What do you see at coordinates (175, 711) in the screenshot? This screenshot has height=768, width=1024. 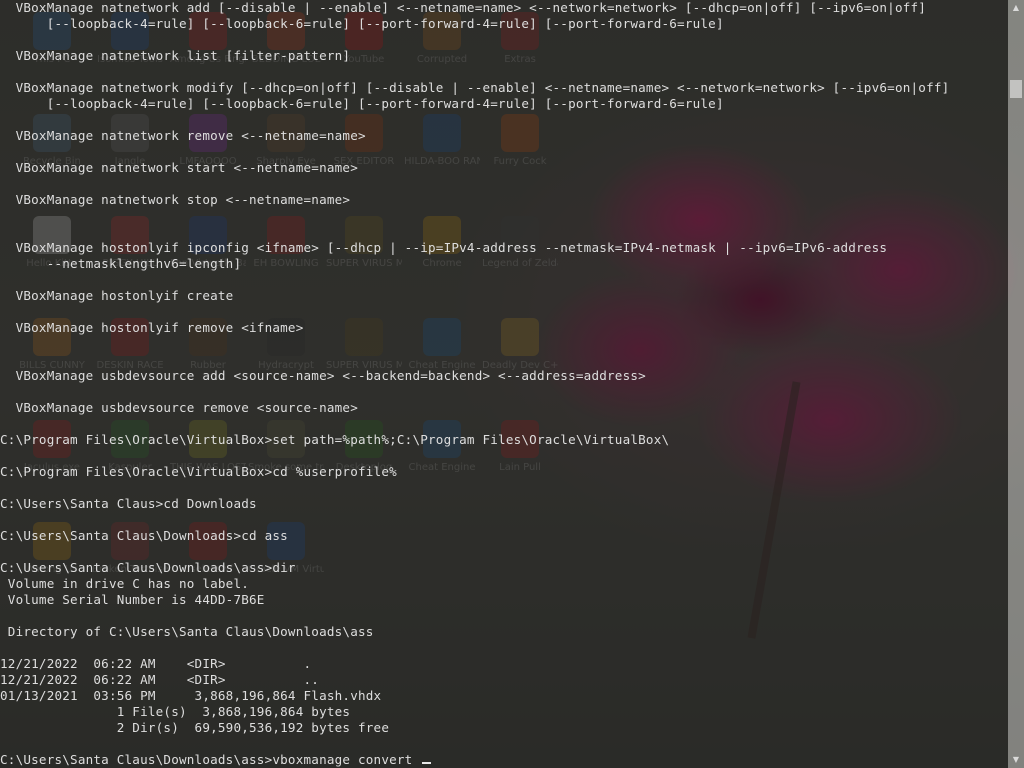 I see `console-line: 1 File(s) 3,868,196,864 bytes` at bounding box center [175, 711].